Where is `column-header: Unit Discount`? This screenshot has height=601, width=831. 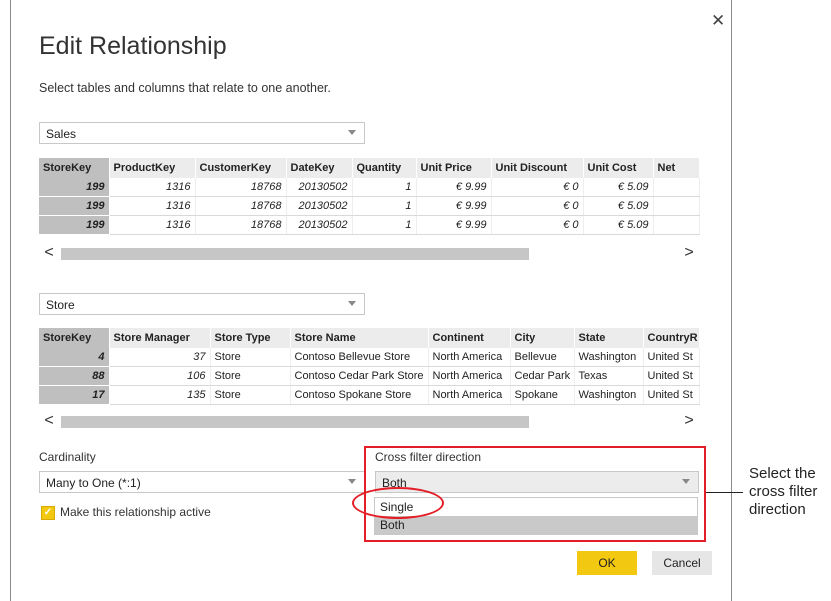 column-header: Unit Discount is located at coordinates (537, 168).